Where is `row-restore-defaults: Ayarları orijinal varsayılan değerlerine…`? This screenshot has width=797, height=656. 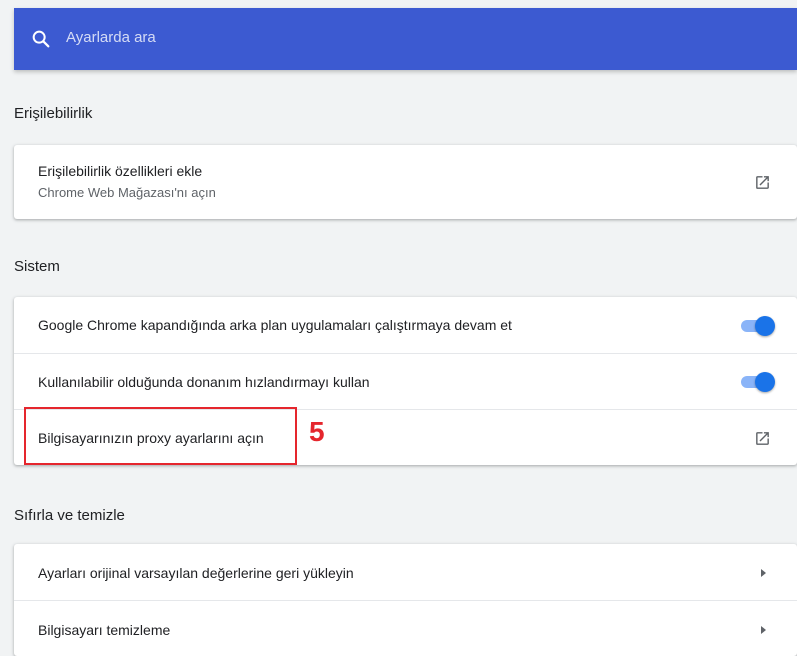 row-restore-defaults: Ayarları orijinal varsayılan değerlerine… is located at coordinates (405, 572).